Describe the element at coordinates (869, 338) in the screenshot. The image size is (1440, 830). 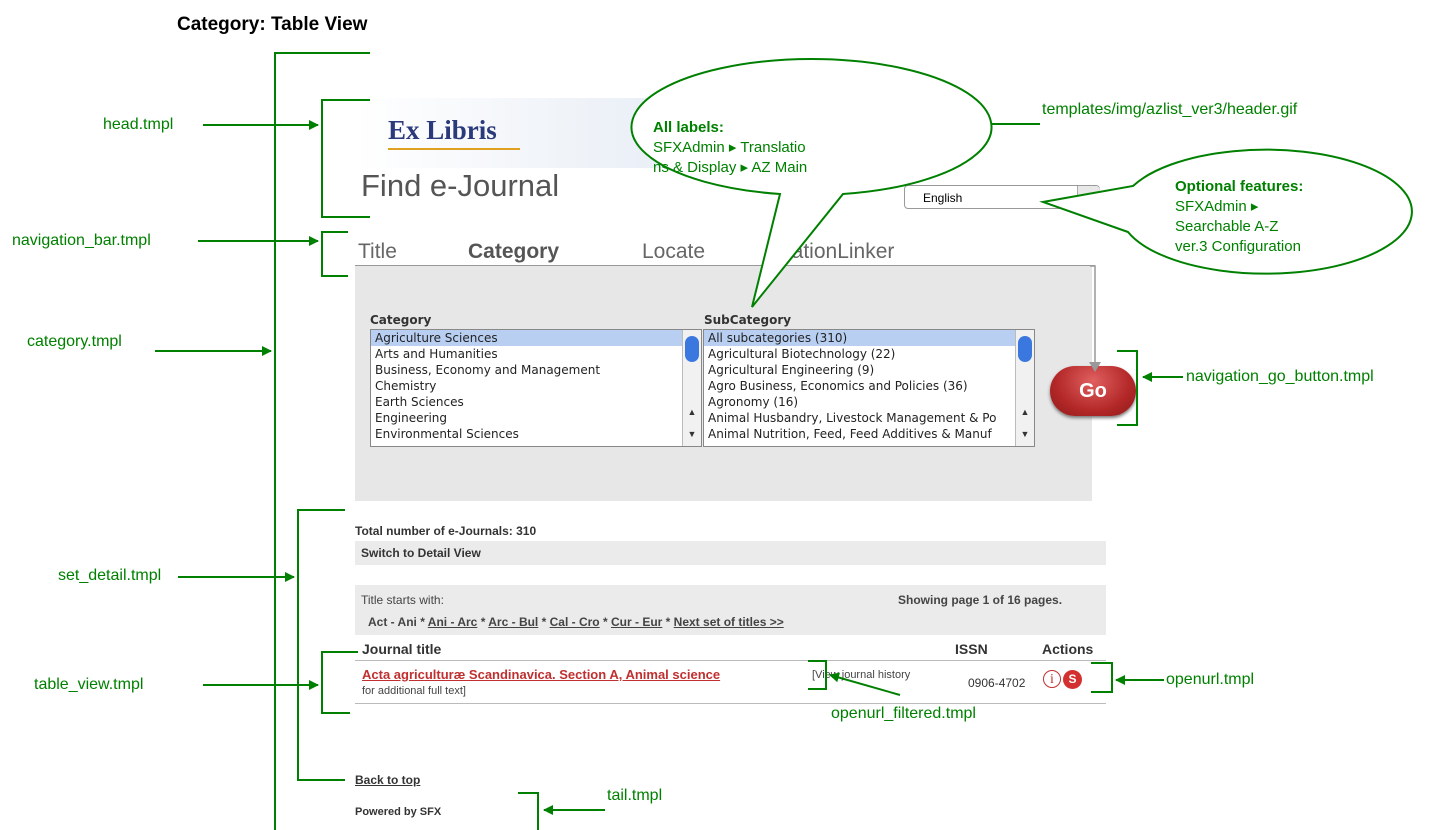
I see `list-item: All subcategories (310)` at that location.